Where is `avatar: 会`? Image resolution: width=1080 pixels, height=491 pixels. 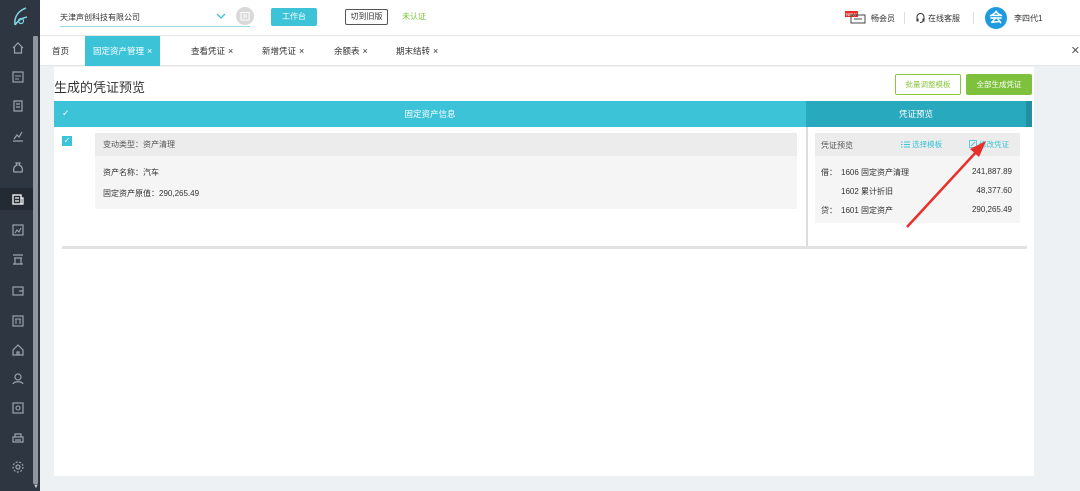
avatar: 会 is located at coordinates (996, 18).